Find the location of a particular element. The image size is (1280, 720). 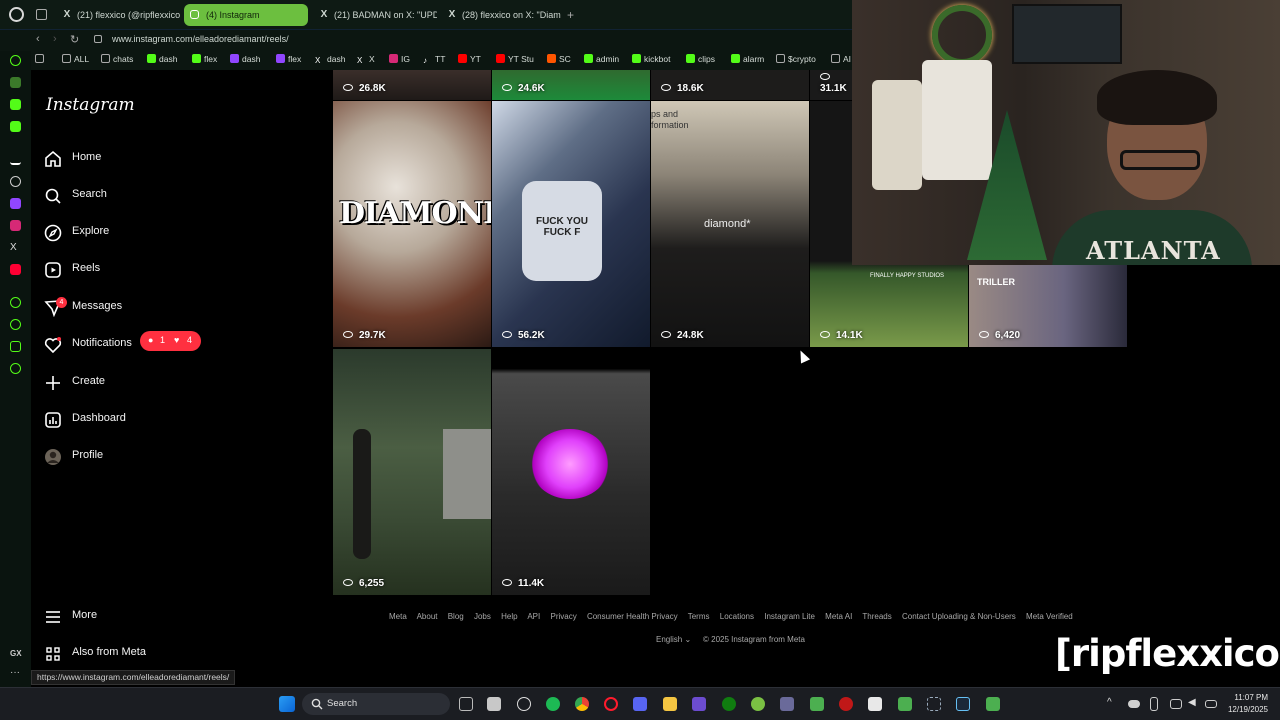

footer-link: Terms is located at coordinates (699, 616).